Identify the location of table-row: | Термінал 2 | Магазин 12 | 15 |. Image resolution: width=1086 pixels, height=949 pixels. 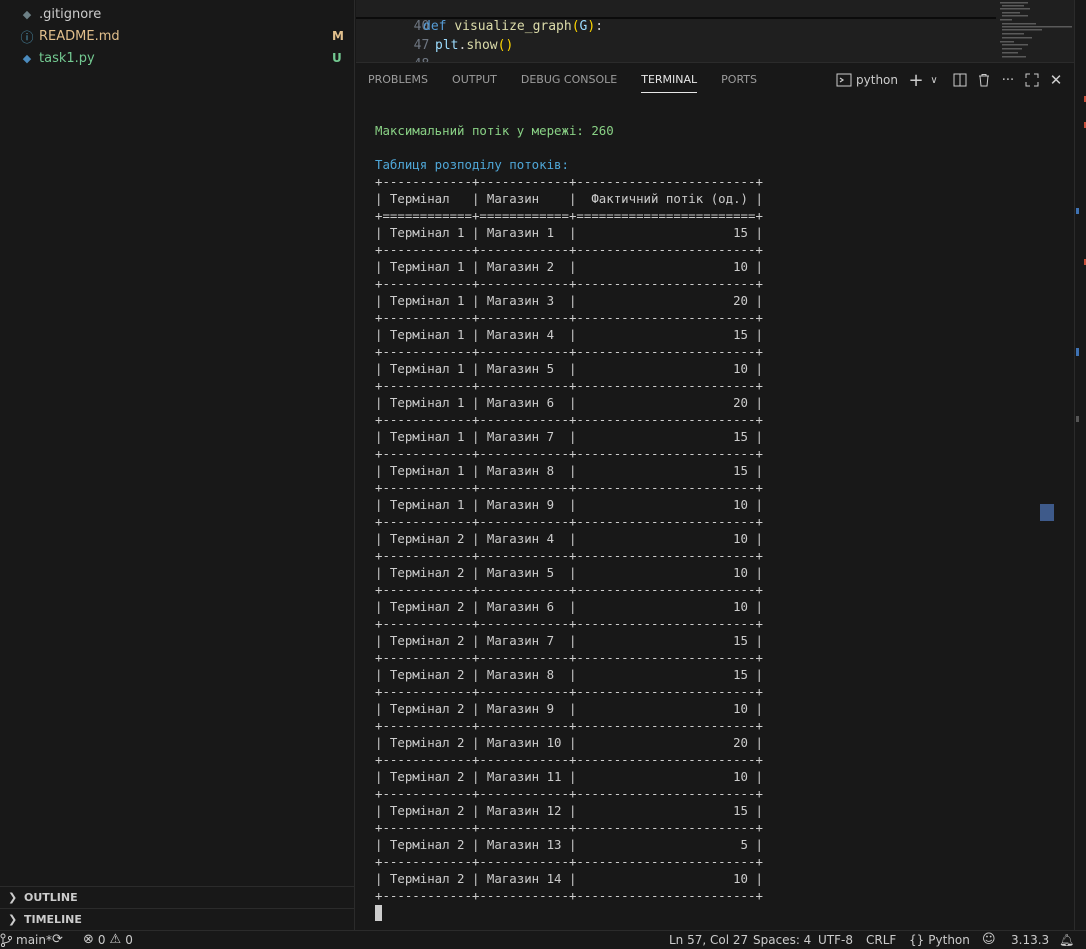
(569, 810).